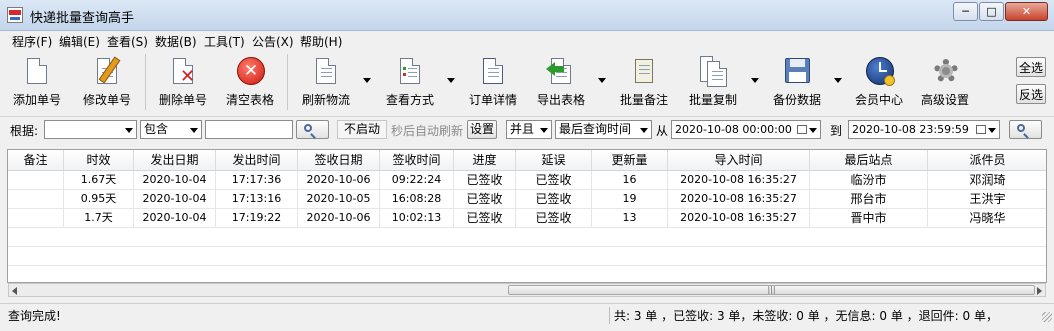 The image size is (1054, 331). I want to click on clock-icon, so click(879, 72).